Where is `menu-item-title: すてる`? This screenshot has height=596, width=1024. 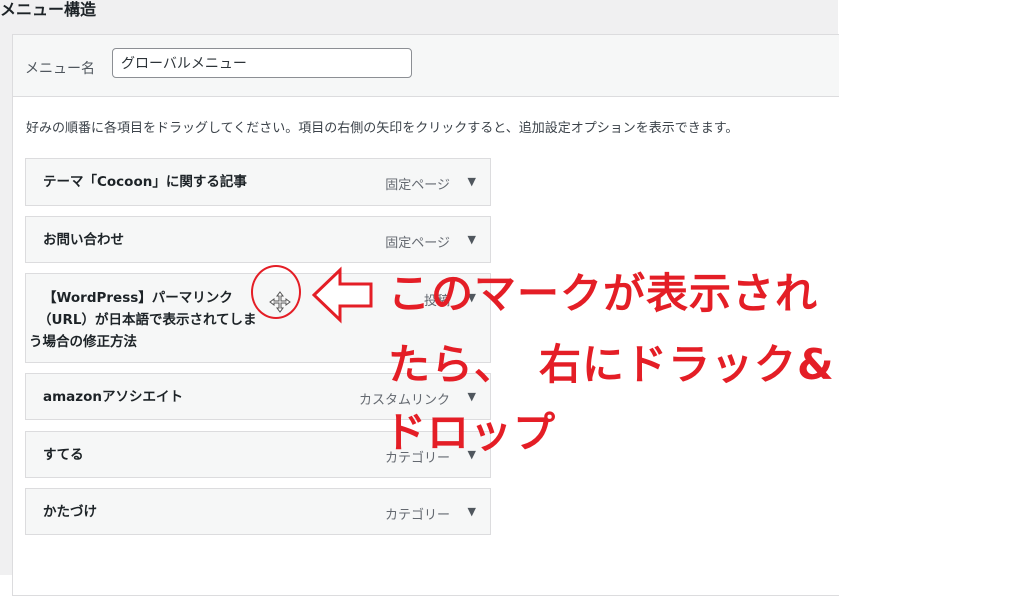 menu-item-title: すてる is located at coordinates (63, 455).